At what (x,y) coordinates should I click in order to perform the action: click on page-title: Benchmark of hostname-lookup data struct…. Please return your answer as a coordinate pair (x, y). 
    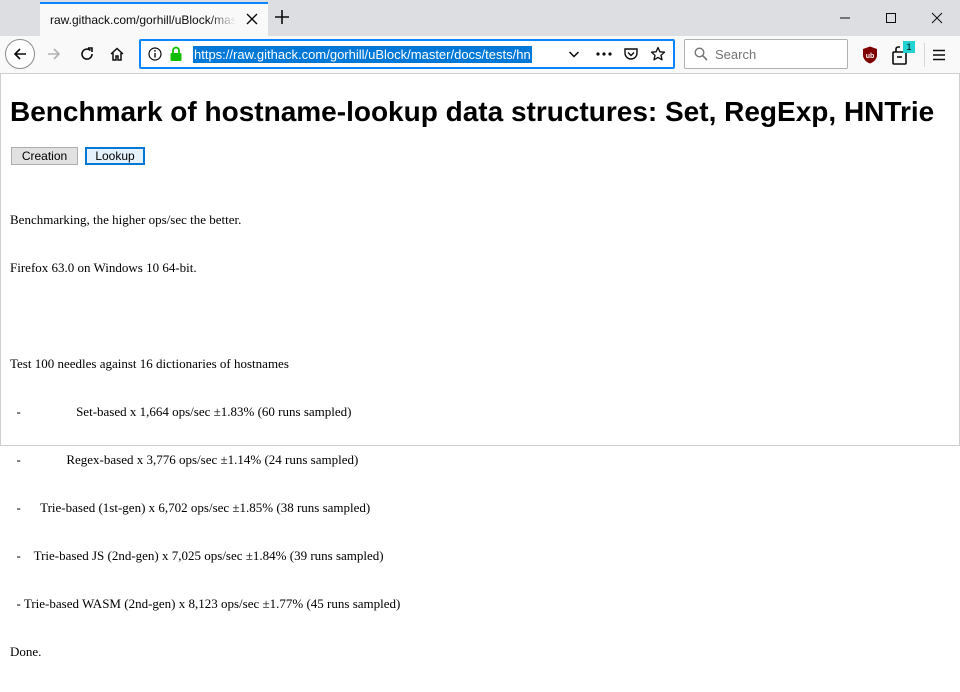
    Looking at the image, I should click on (472, 111).